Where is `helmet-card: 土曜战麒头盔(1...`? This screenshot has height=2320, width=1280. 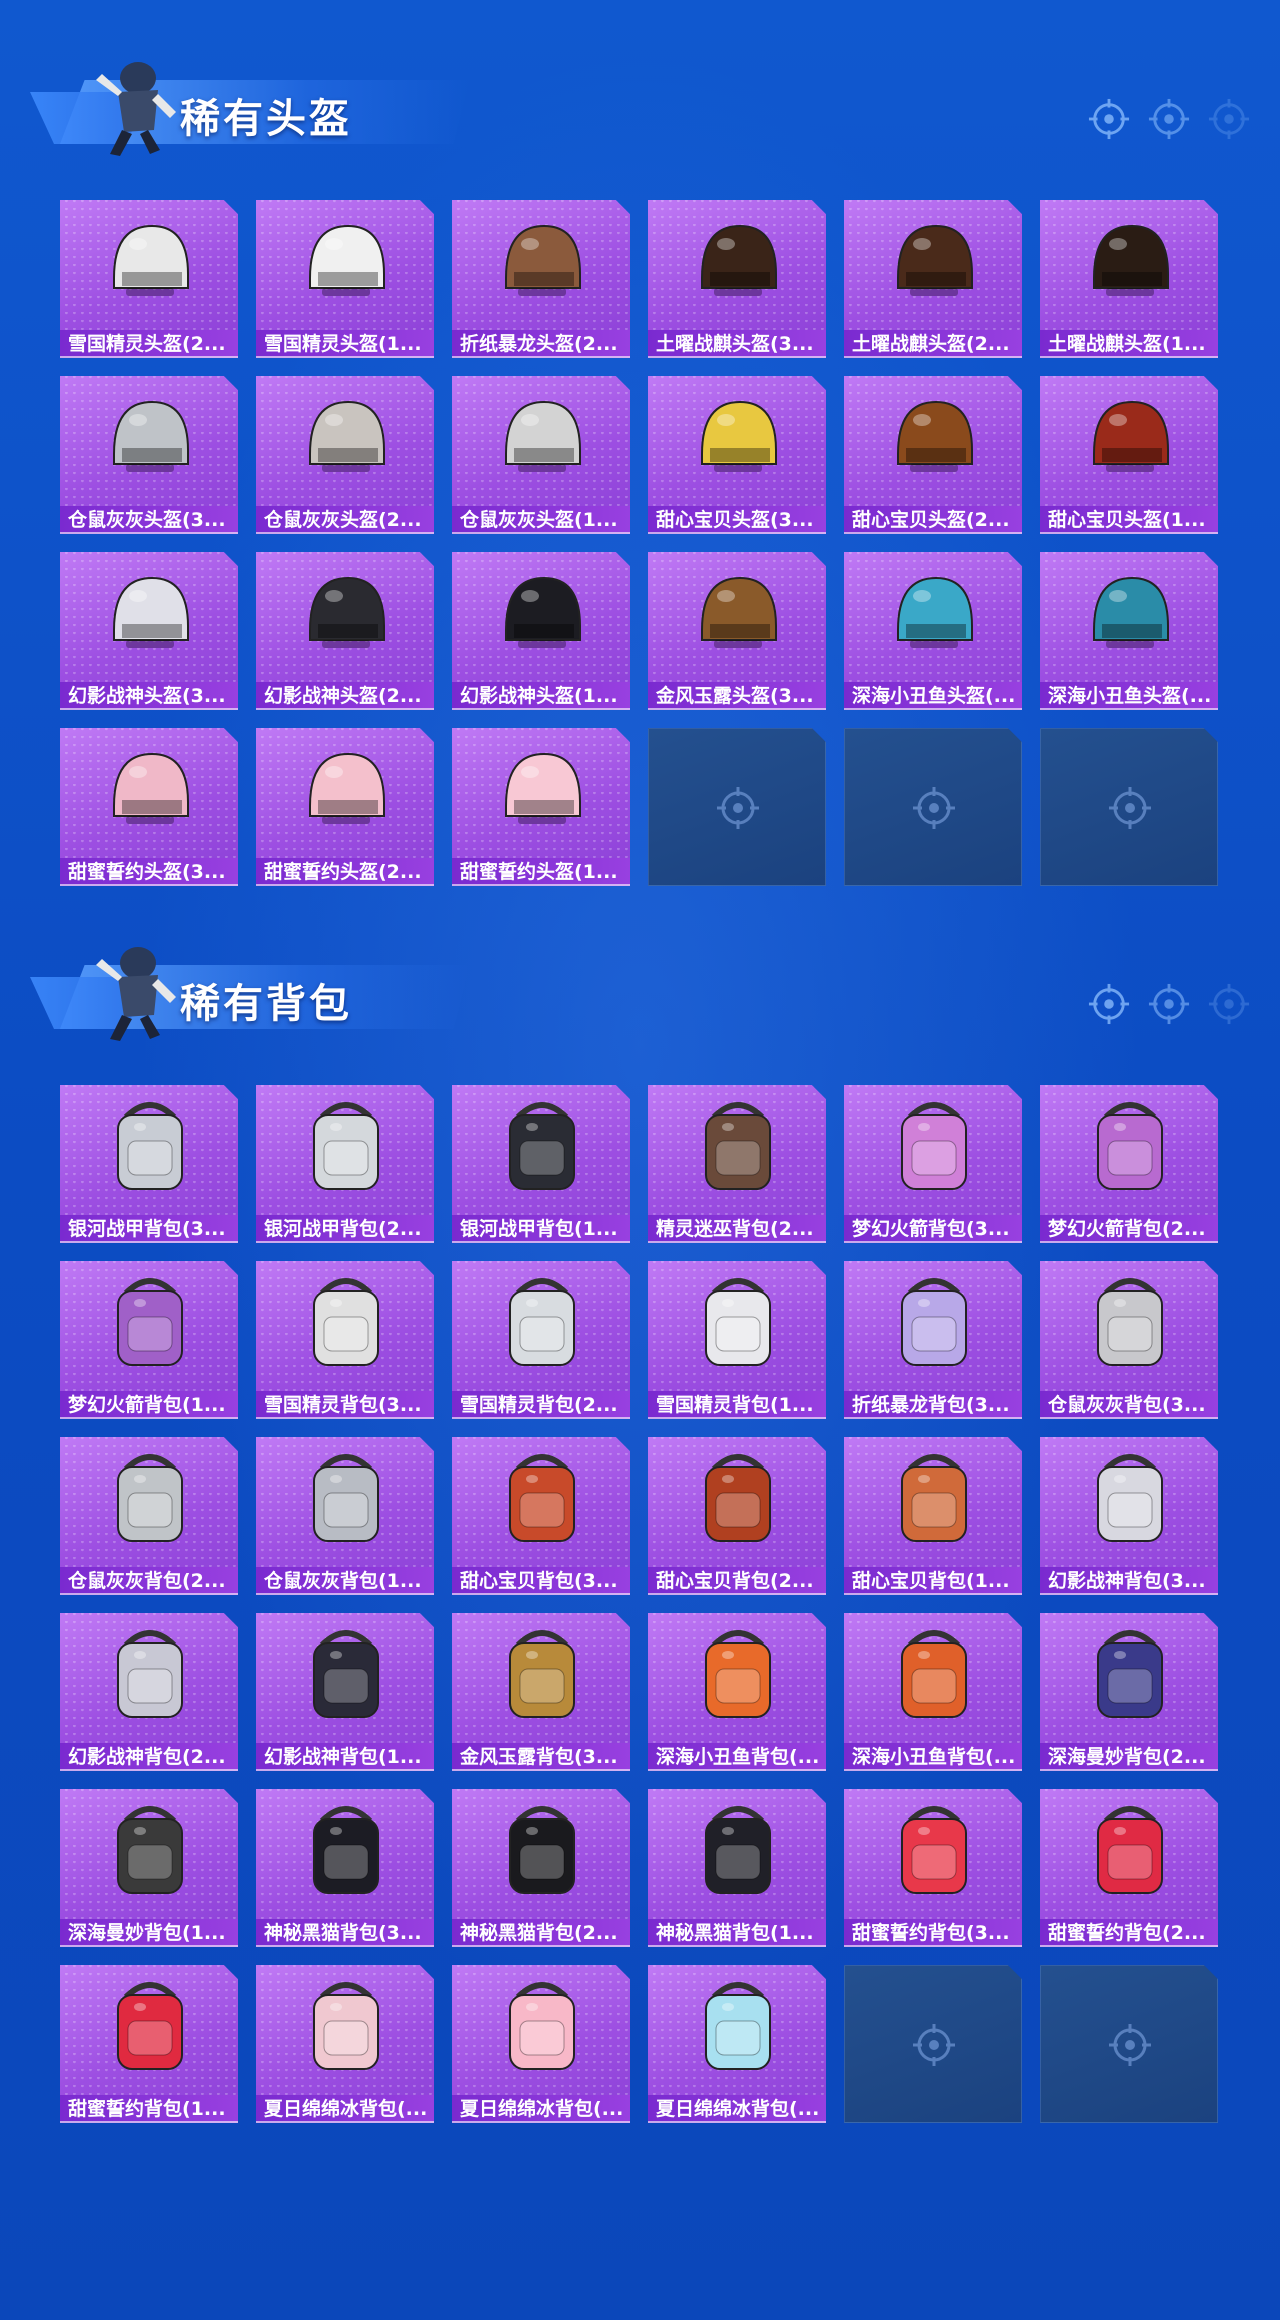
helmet-card: 土曜战麒头盔(1... is located at coordinates (1129, 279).